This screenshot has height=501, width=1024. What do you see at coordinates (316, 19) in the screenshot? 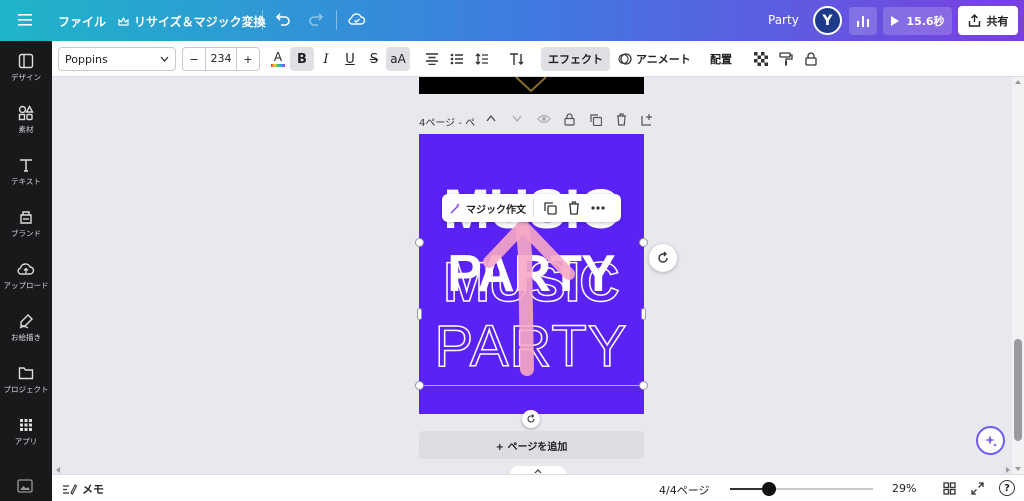
I see `redo-icon` at bounding box center [316, 19].